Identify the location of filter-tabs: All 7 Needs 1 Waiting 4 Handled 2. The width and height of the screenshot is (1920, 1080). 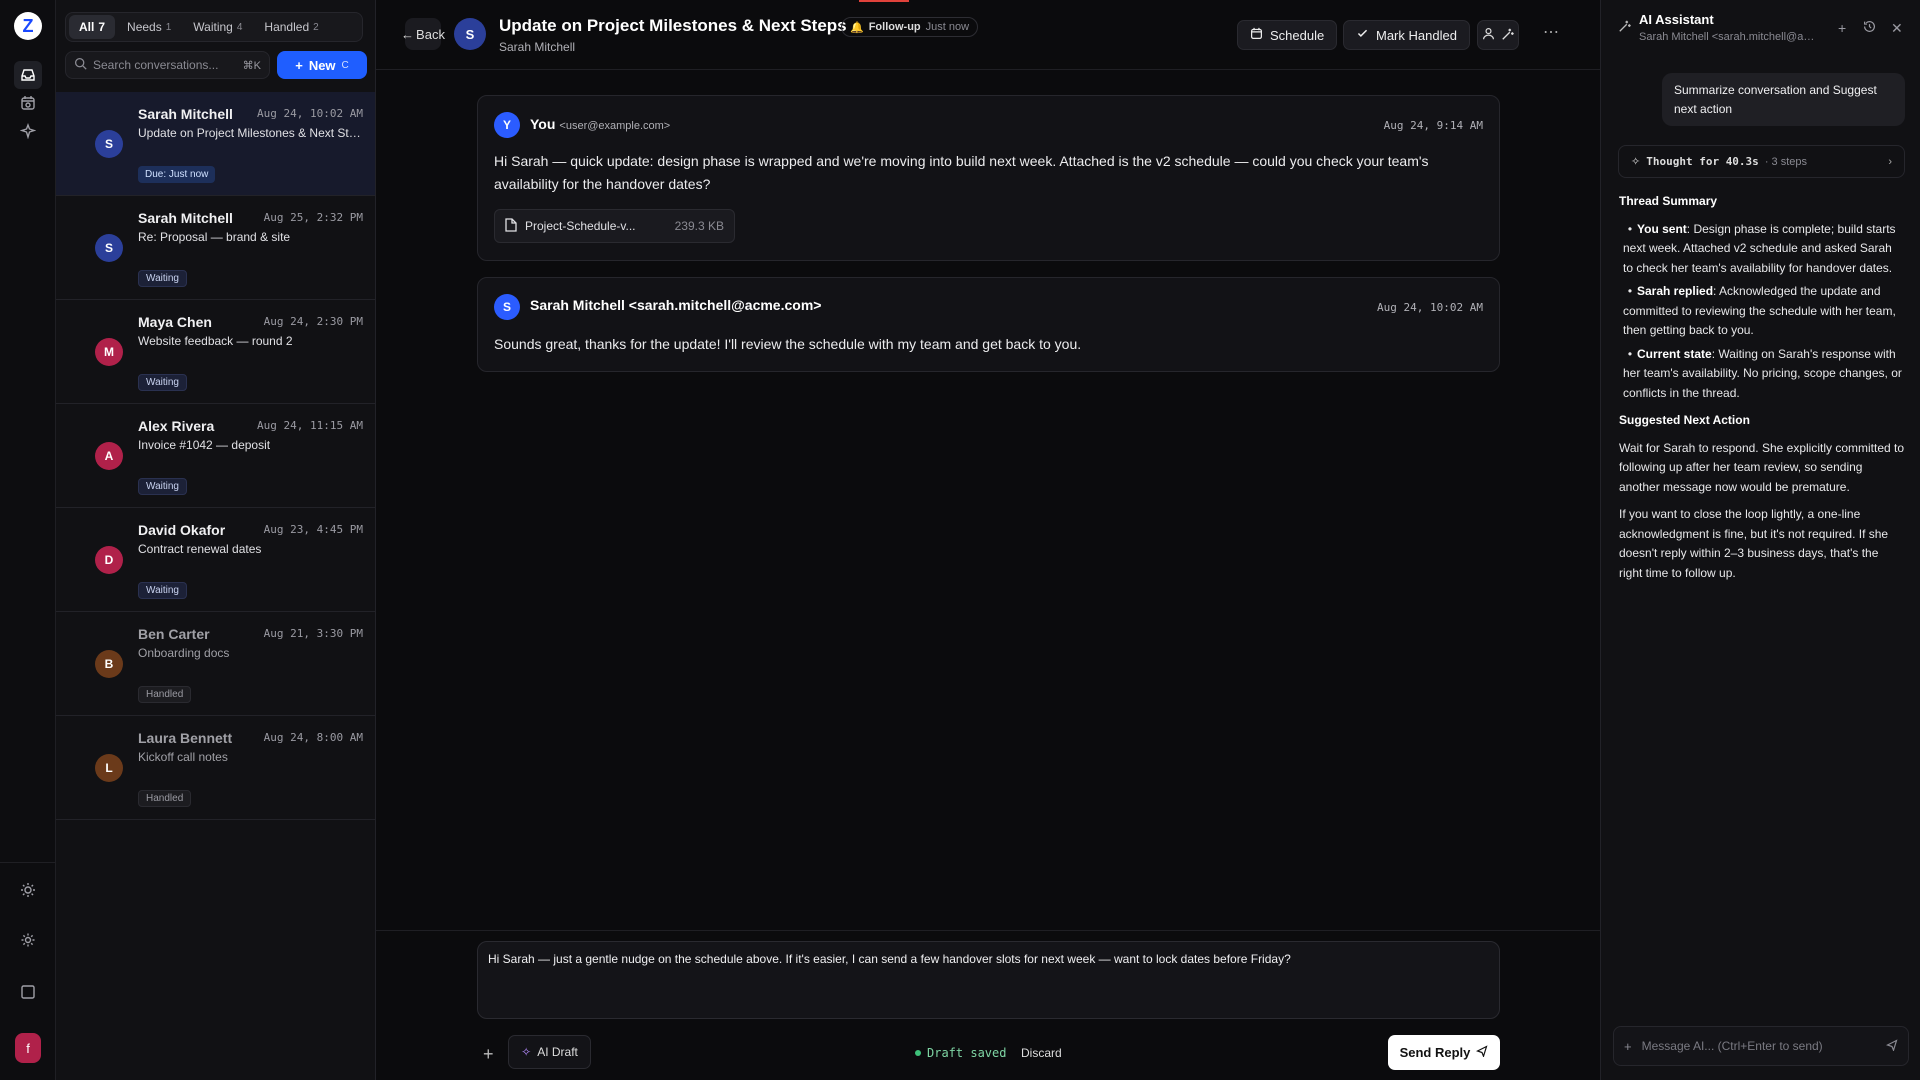
(214, 27).